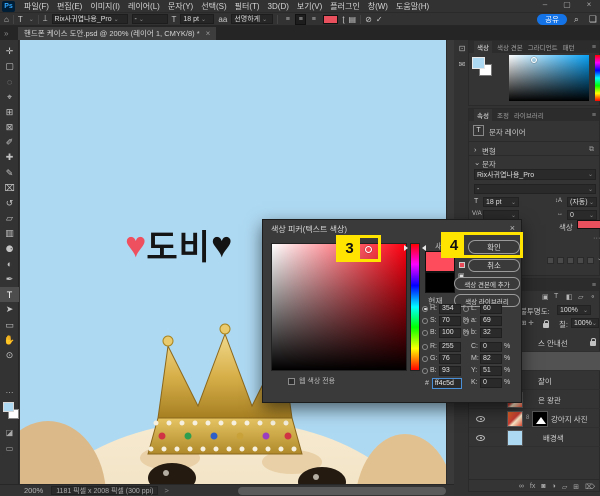 The height and width of the screenshot is (496, 600). What do you see at coordinates (9, 340) in the screenshot?
I see `hand-tool: ✋` at bounding box center [9, 340].